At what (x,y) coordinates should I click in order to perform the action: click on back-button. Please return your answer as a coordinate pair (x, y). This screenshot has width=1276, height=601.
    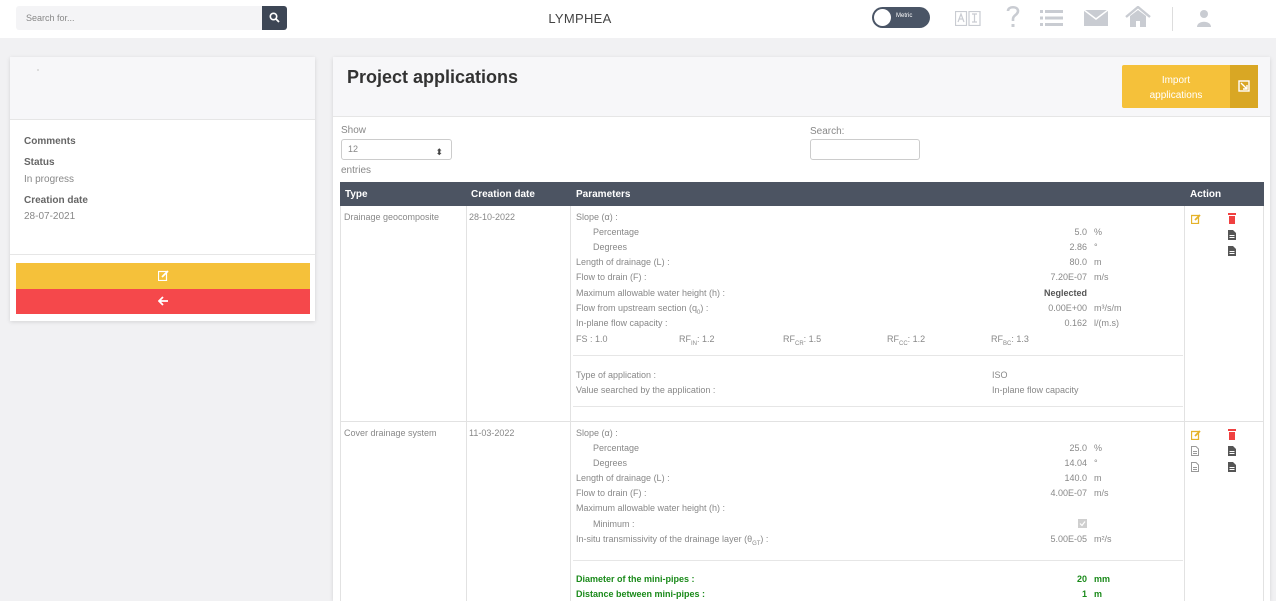
    Looking at the image, I should click on (163, 301).